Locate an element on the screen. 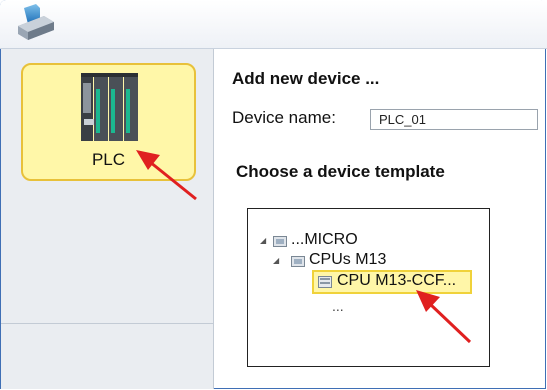 The height and width of the screenshot is (390, 547). device-name-field: PLC_01 is located at coordinates (454, 119).